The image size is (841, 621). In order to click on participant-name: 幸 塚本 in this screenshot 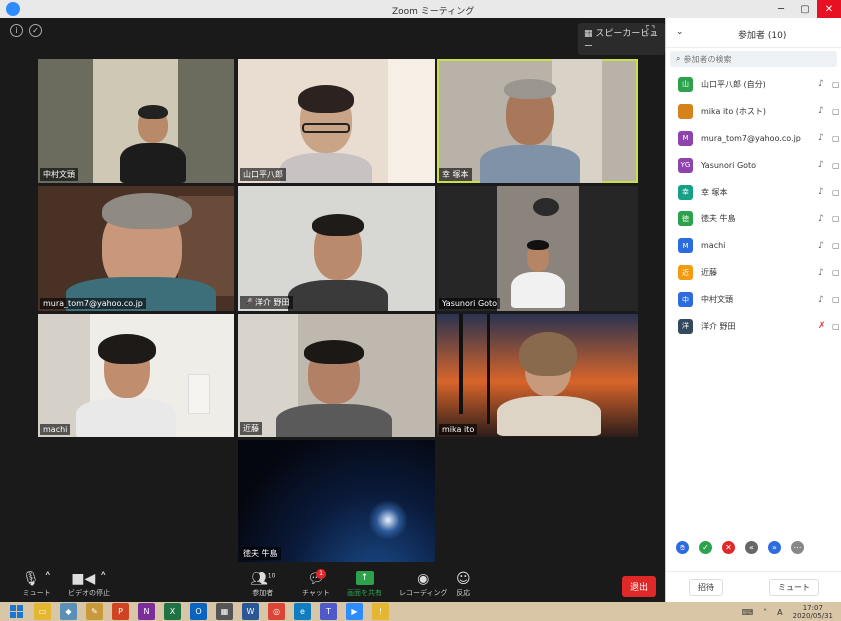, I will do `click(714, 192)`.